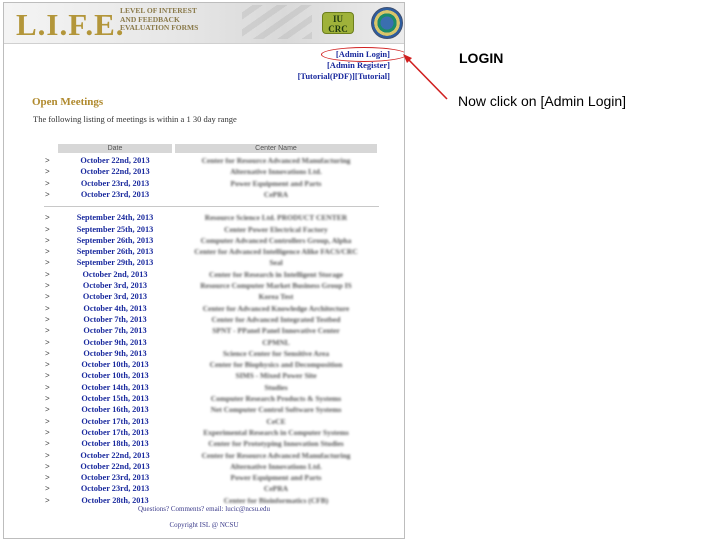  Describe the element at coordinates (542, 101) in the screenshot. I see `annotation-instruction: Now click on [Admin Login]` at that location.